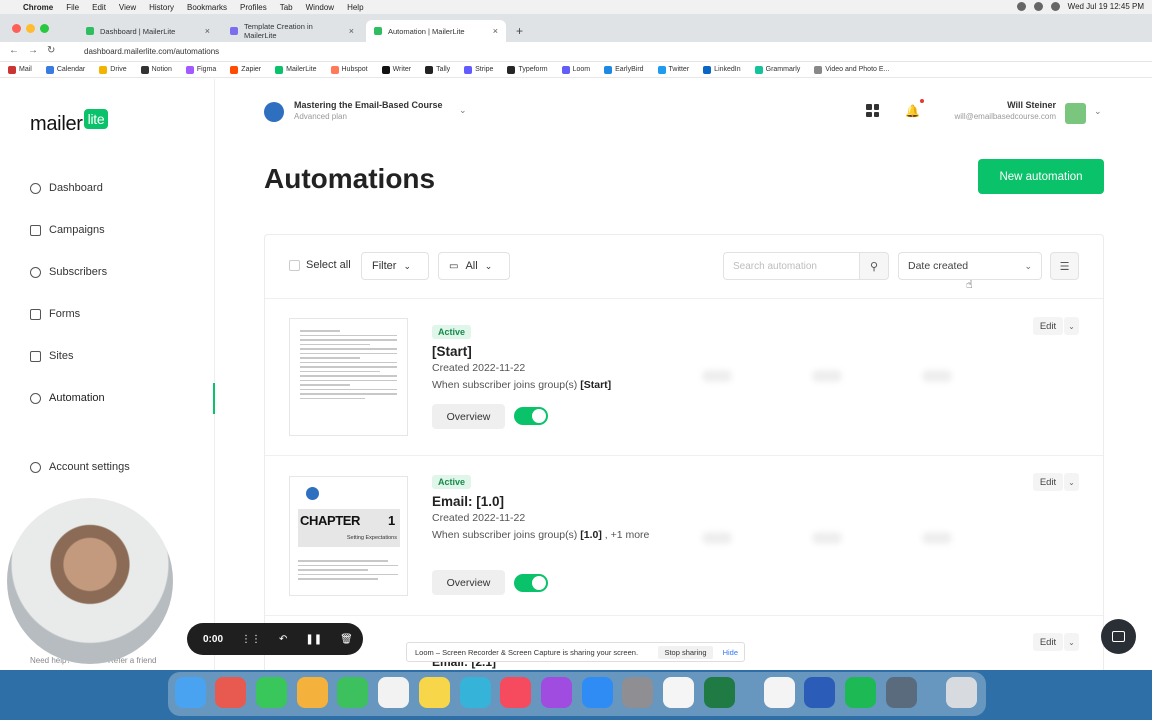 Image resolution: width=1152 pixels, height=720 pixels. Describe the element at coordinates (912, 111) in the screenshot. I see `bell-icon: 🔔` at that location.